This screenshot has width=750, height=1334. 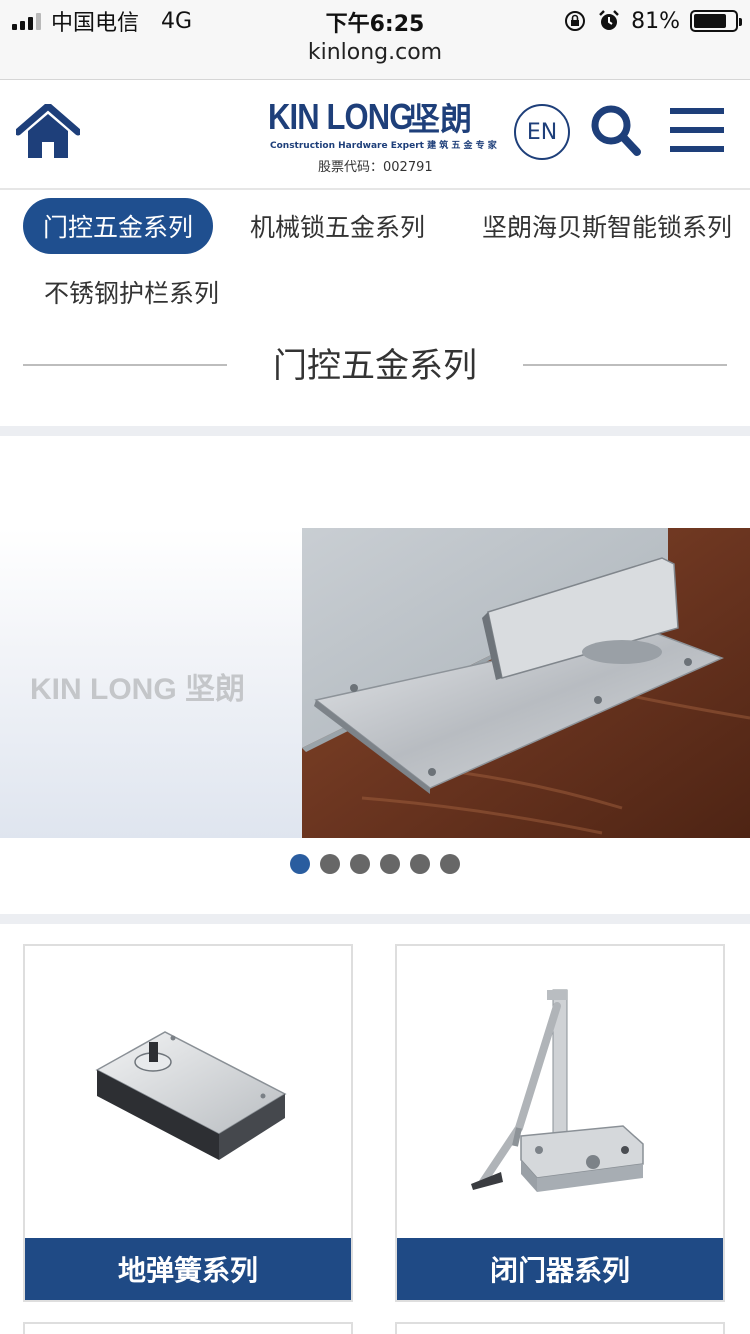 I want to click on tab-mechanical-lock: 机械锁五金系列, so click(x=337, y=226).